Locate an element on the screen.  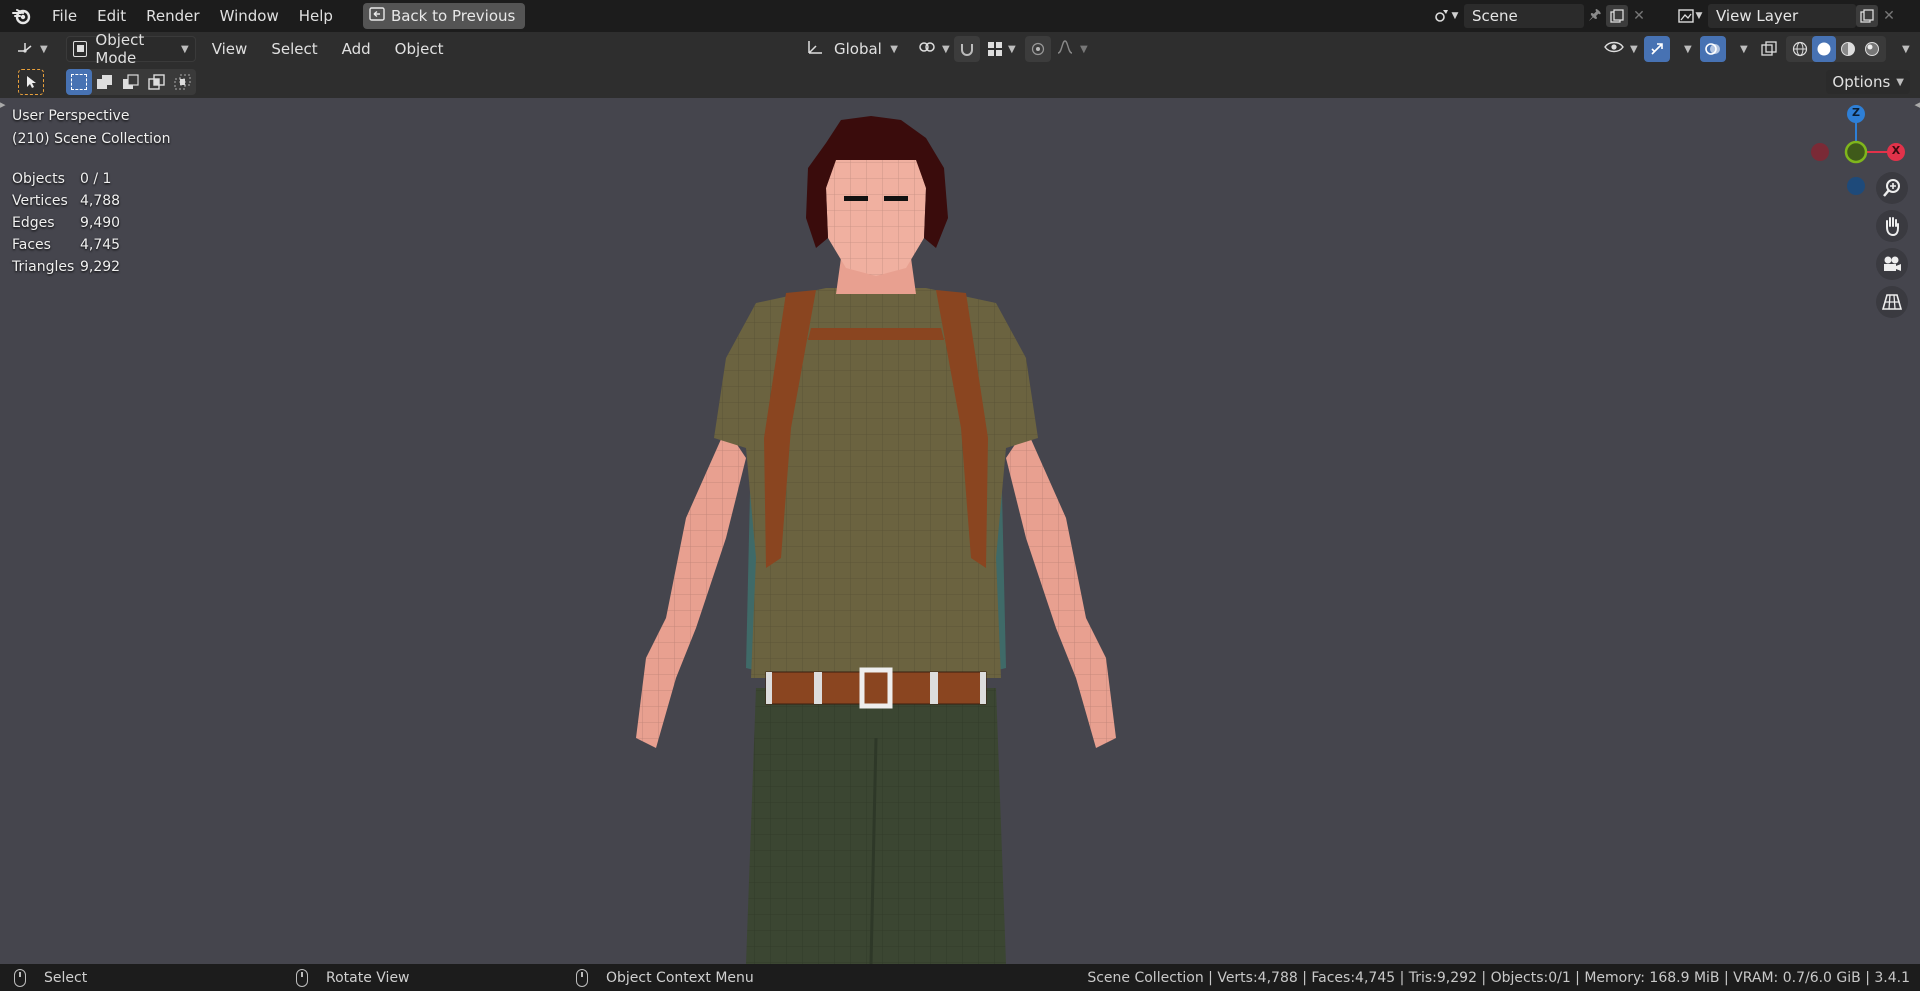
back-to-previous-label: Back to Previous is located at coordinates (453, 16).